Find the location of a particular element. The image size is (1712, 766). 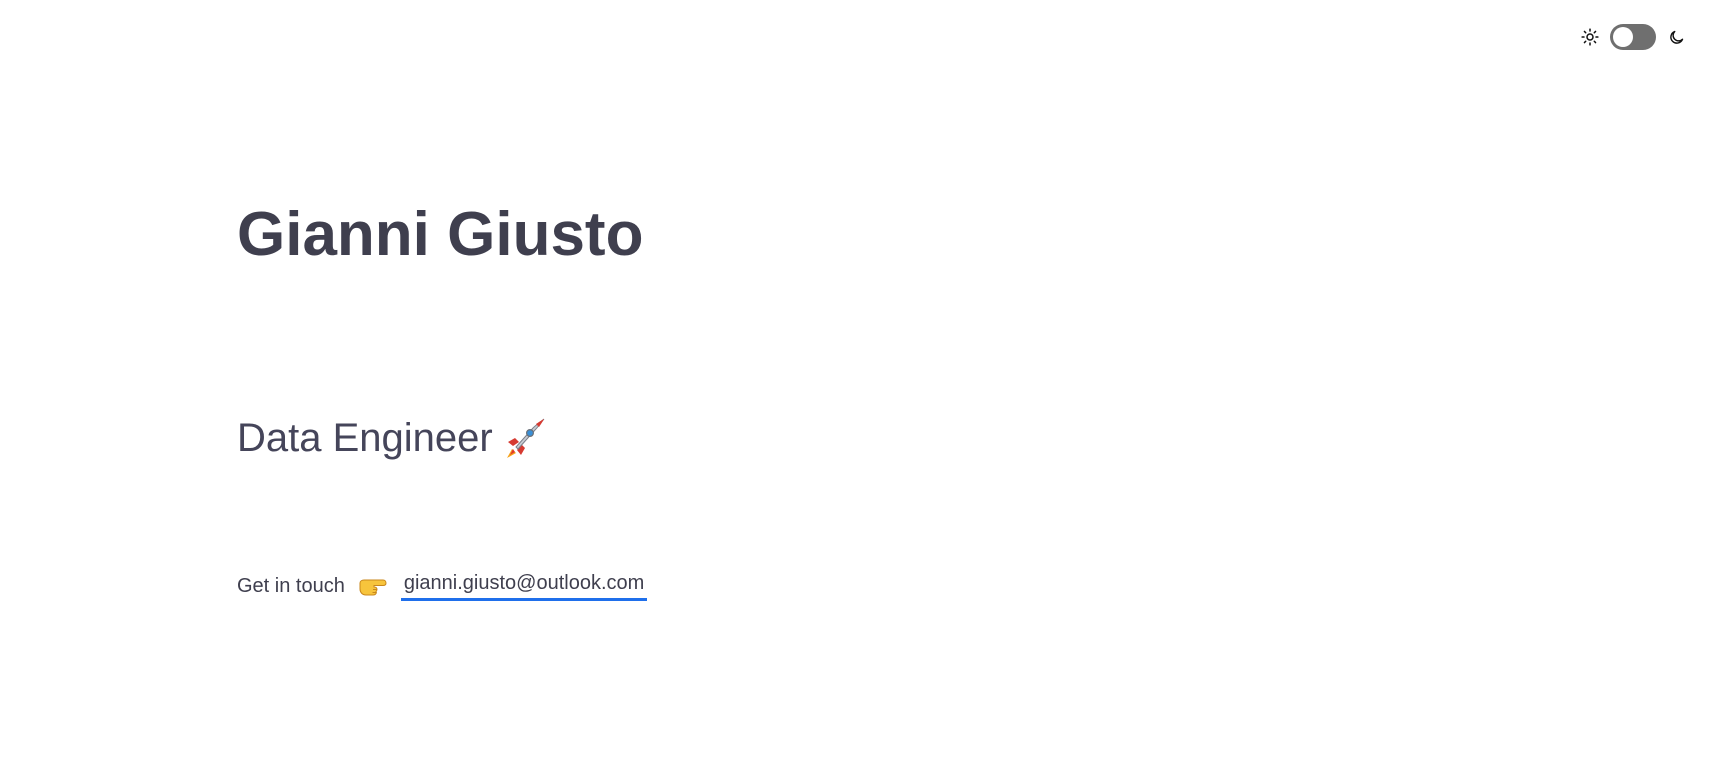

dark-mode-switch is located at coordinates (1633, 37).